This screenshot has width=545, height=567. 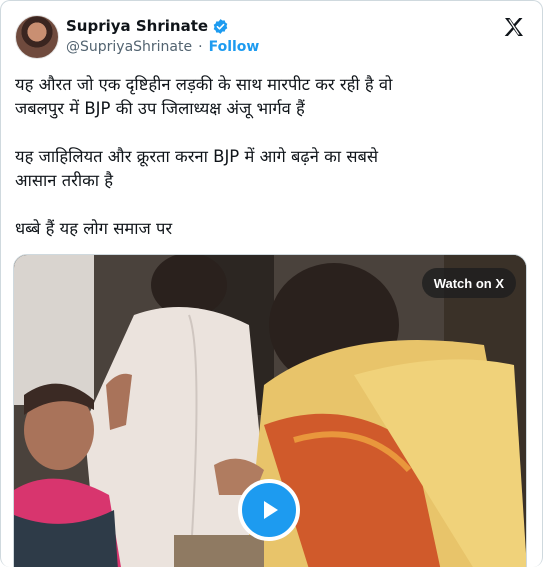 I want to click on x-logo-icon, so click(x=514, y=27).